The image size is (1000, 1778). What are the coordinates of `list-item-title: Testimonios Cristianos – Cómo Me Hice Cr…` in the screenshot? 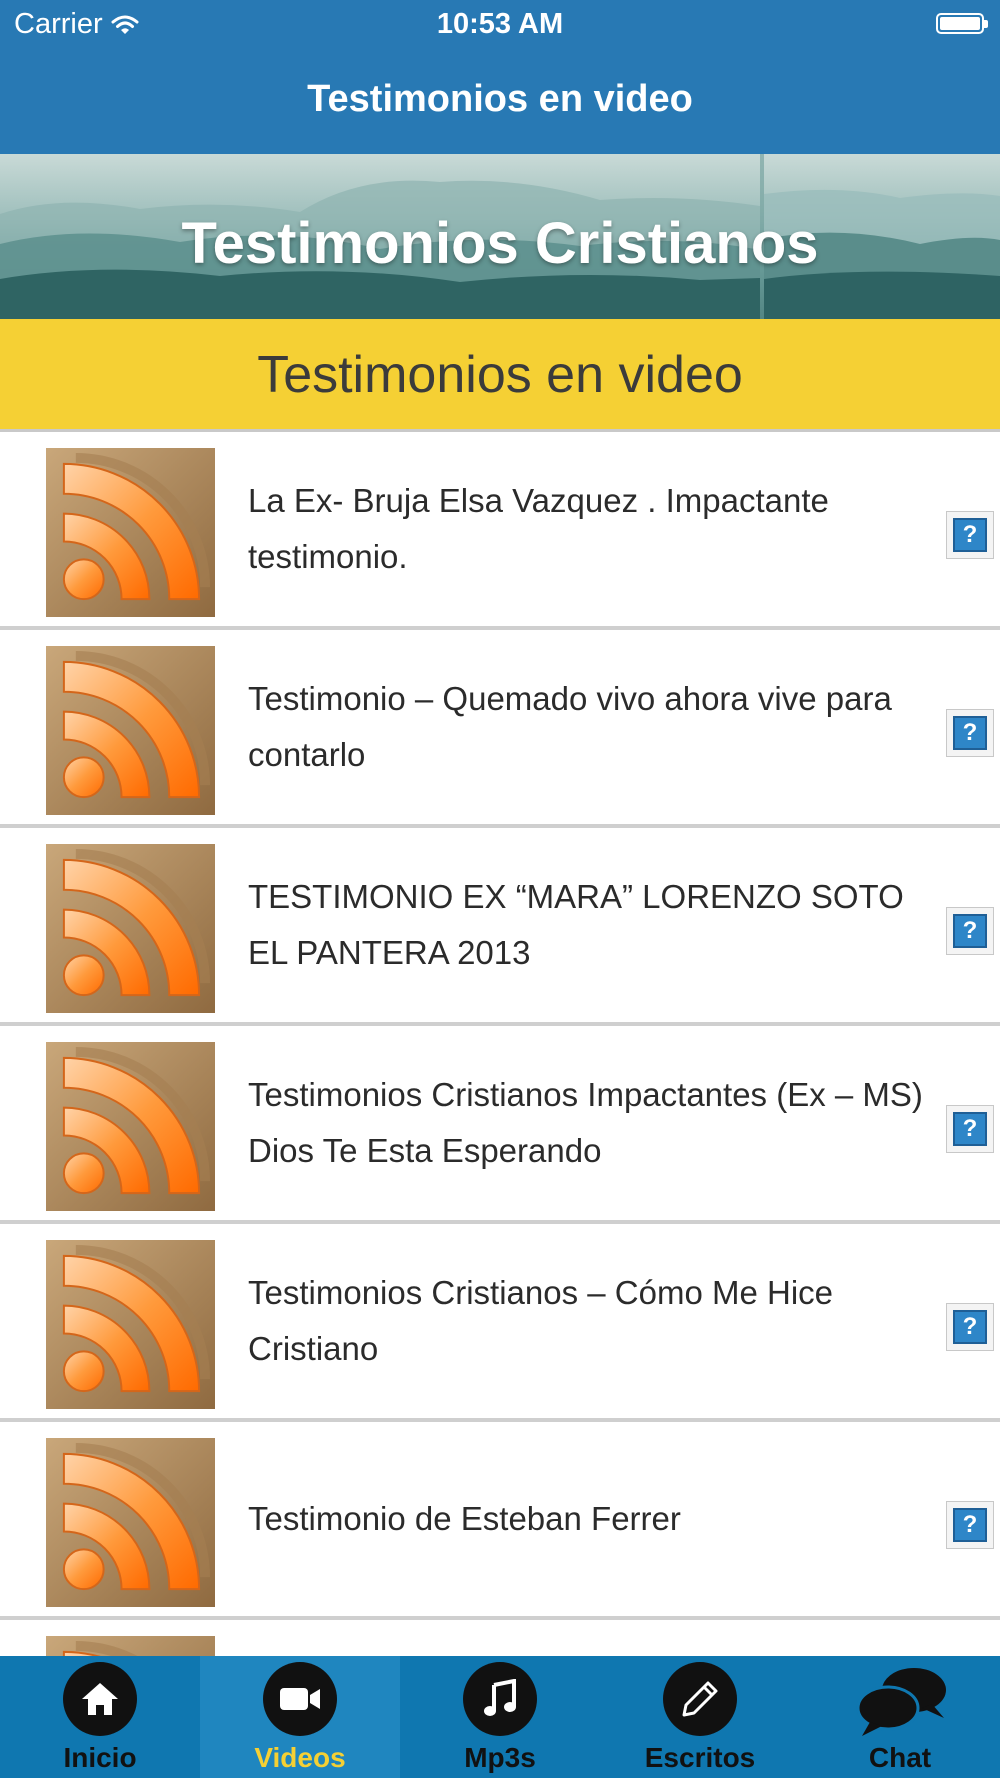 It's located at (541, 1320).